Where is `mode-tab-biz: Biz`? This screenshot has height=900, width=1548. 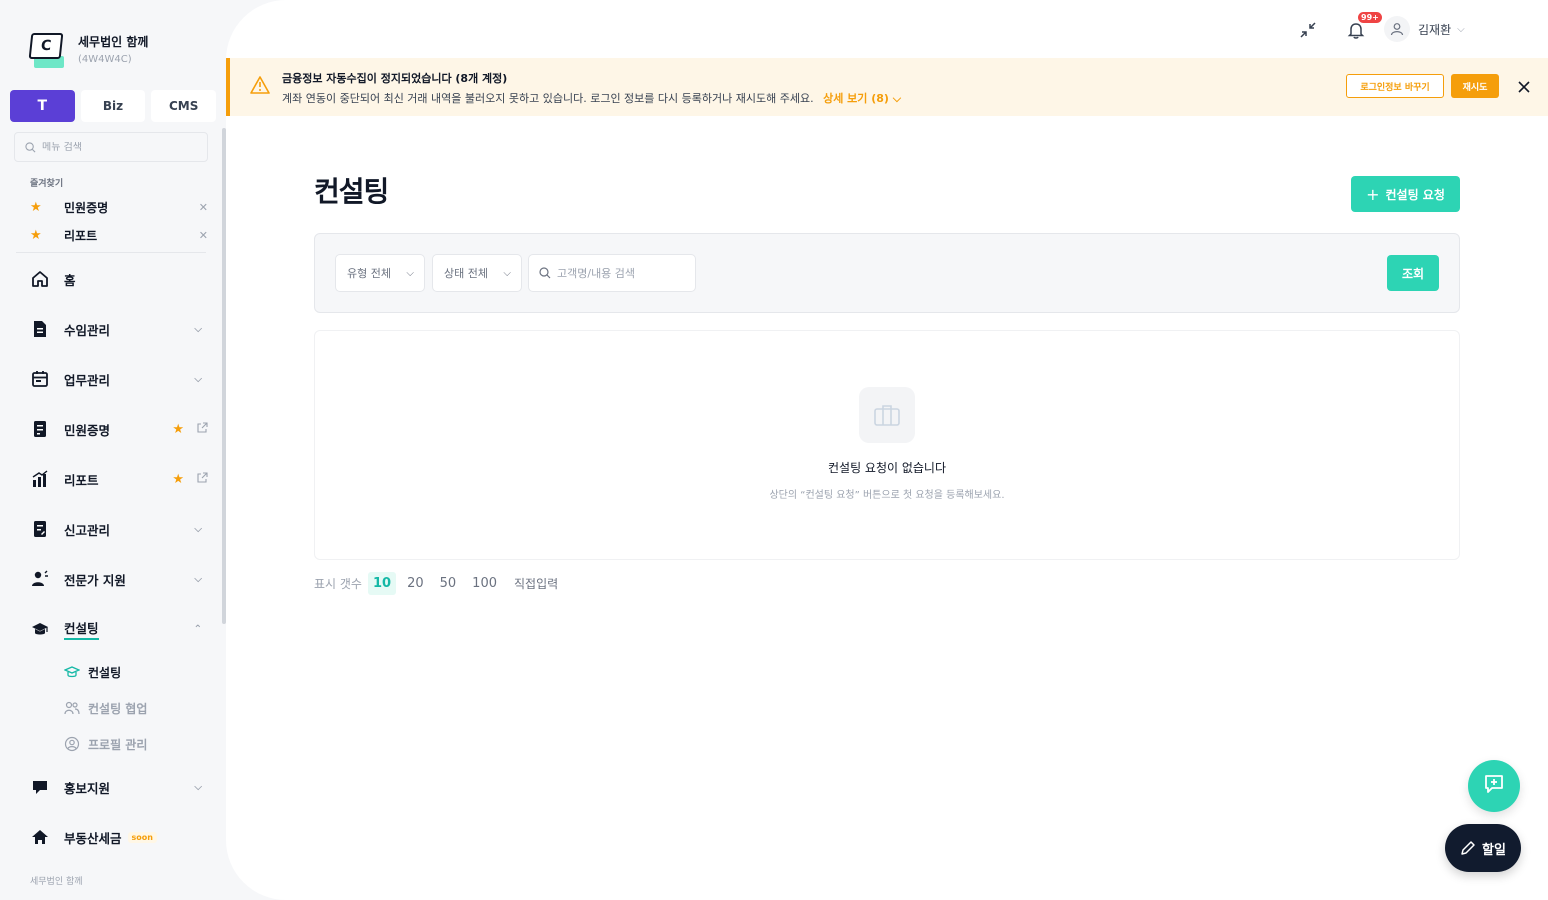
mode-tab-biz: Biz is located at coordinates (113, 106).